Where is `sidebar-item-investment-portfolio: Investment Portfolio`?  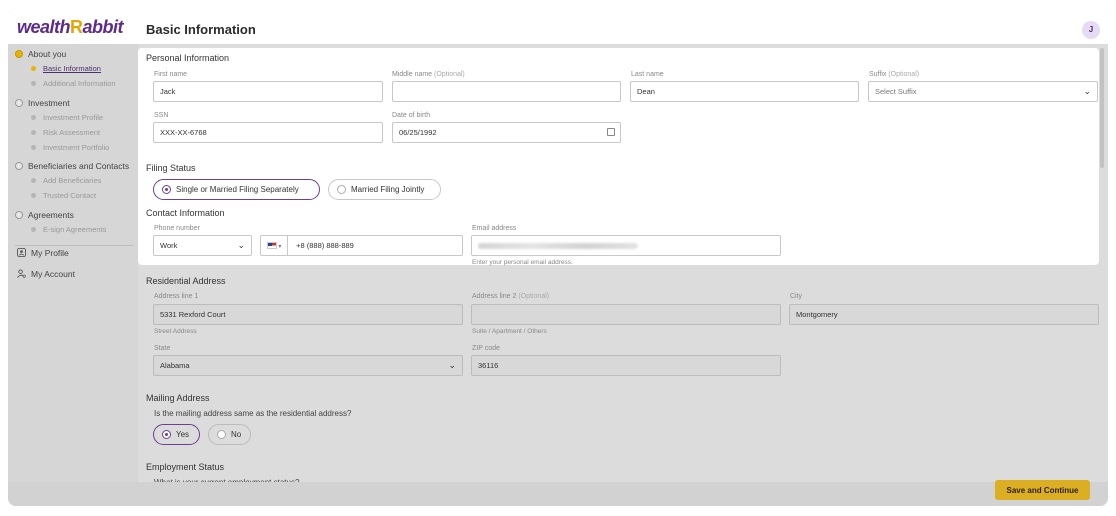 sidebar-item-investment-portfolio: Investment Portfolio is located at coordinates (70, 147).